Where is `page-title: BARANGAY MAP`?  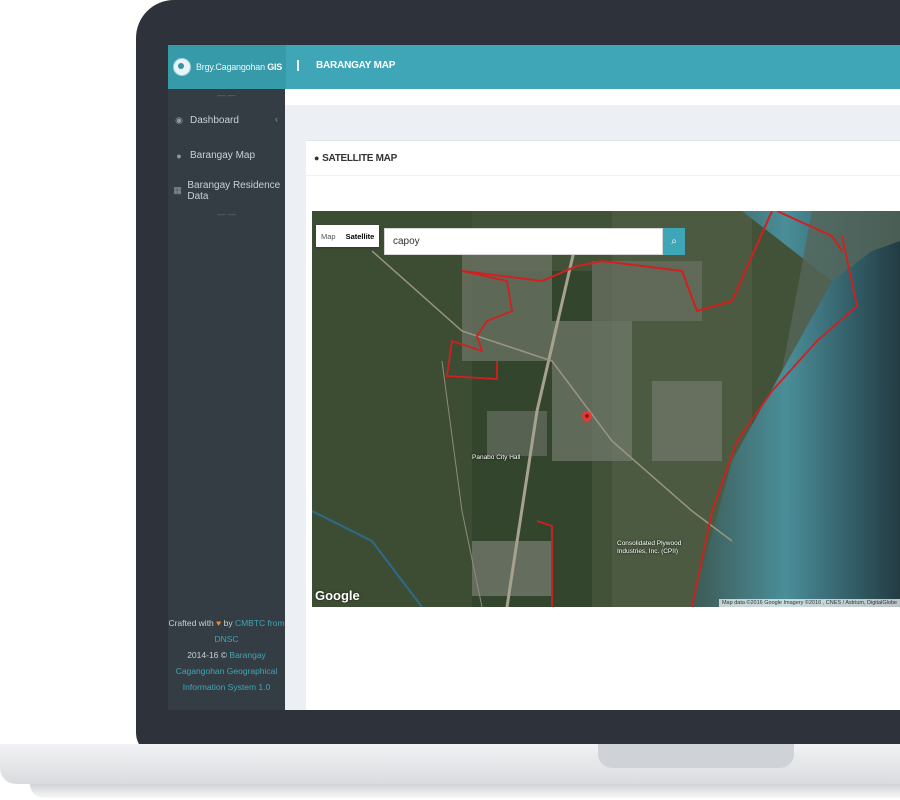 page-title: BARANGAY MAP is located at coordinates (356, 65).